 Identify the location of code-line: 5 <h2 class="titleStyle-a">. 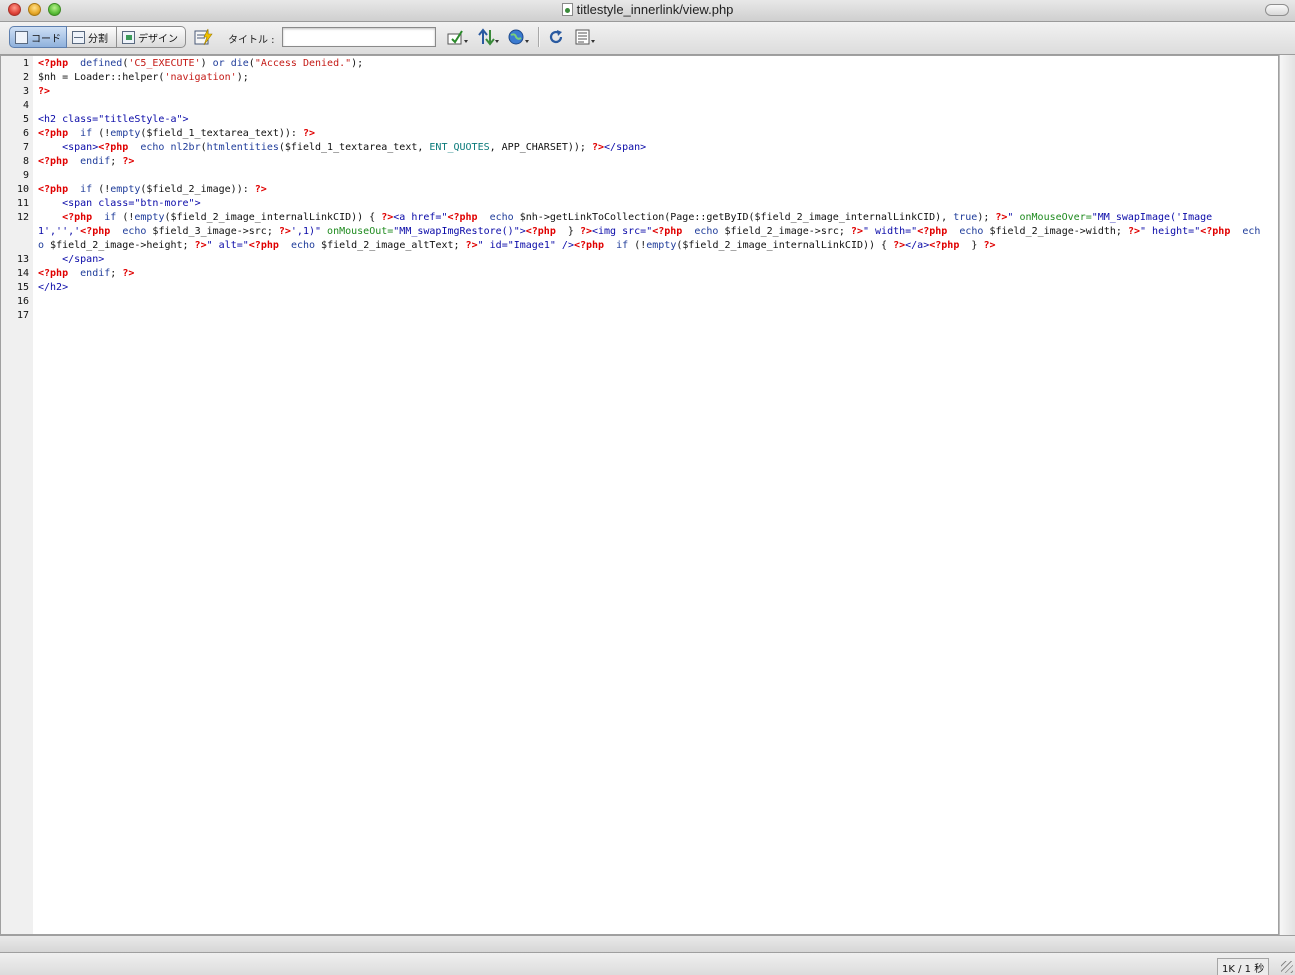
(640, 120).